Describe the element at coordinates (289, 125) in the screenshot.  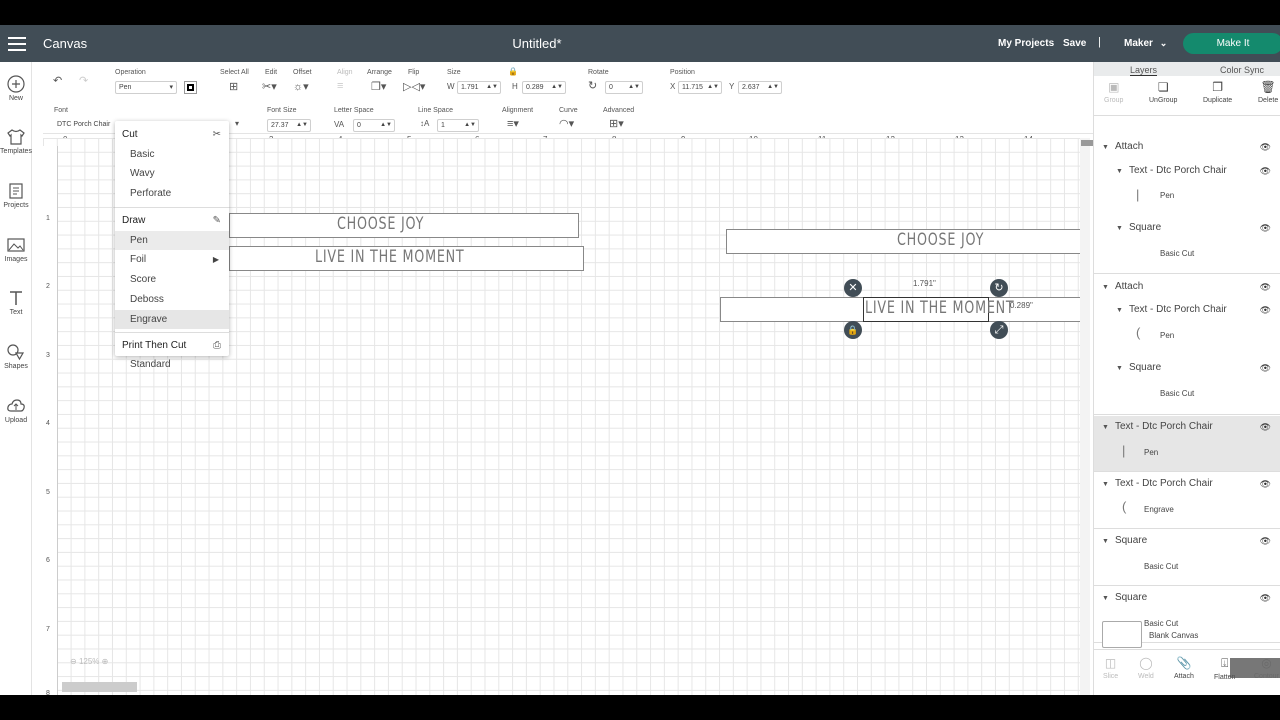
I see `font-size-input: 27.37 ▲▼` at that location.